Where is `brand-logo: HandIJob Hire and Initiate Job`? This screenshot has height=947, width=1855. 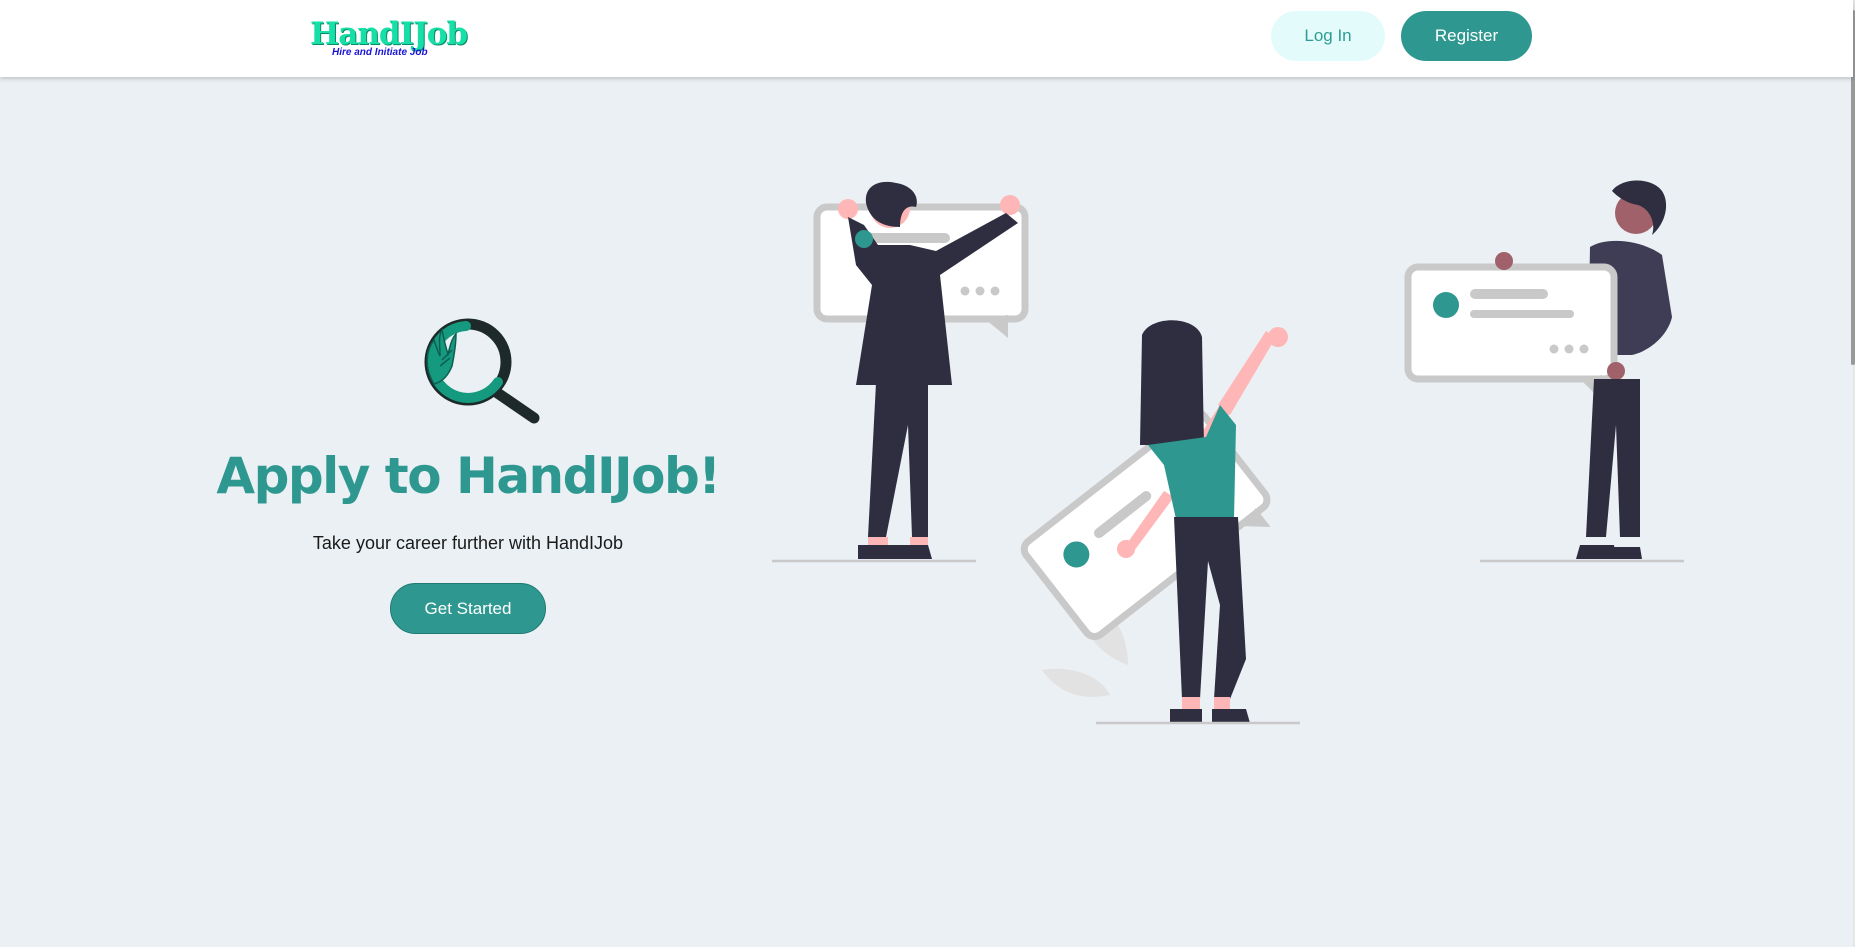 brand-logo: HandIJob Hire and Initiate Job is located at coordinates (389, 39).